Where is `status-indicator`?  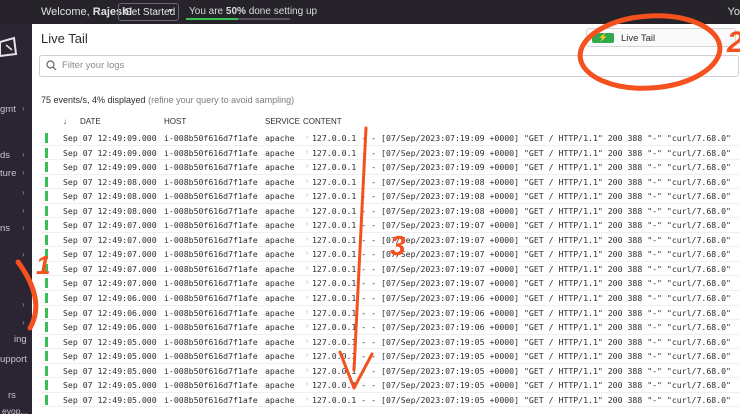
status-indicator is located at coordinates (46, 138).